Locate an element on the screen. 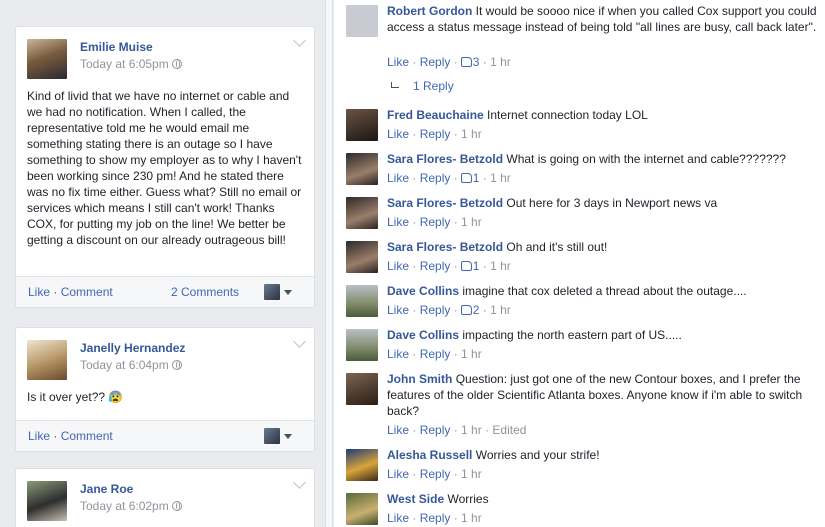  post-time-text: Today at 6:05pm is located at coordinates (124, 64).